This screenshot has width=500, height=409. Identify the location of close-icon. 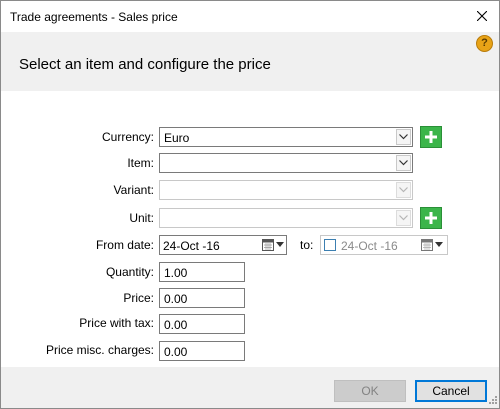
(482, 16).